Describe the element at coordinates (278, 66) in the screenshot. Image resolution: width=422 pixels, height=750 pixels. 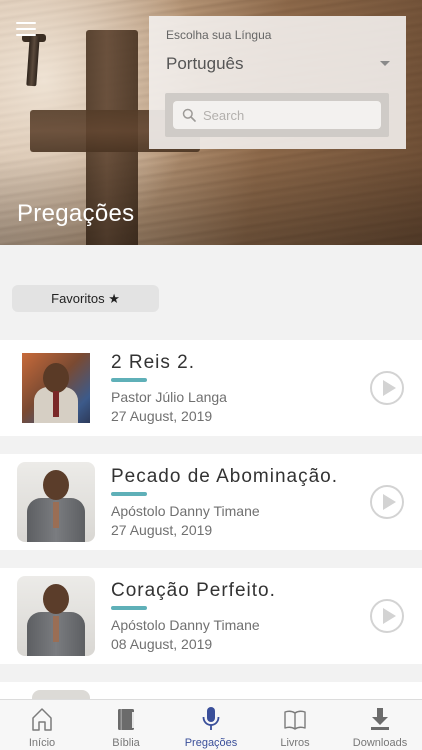
I see `language-select: Português` at that location.